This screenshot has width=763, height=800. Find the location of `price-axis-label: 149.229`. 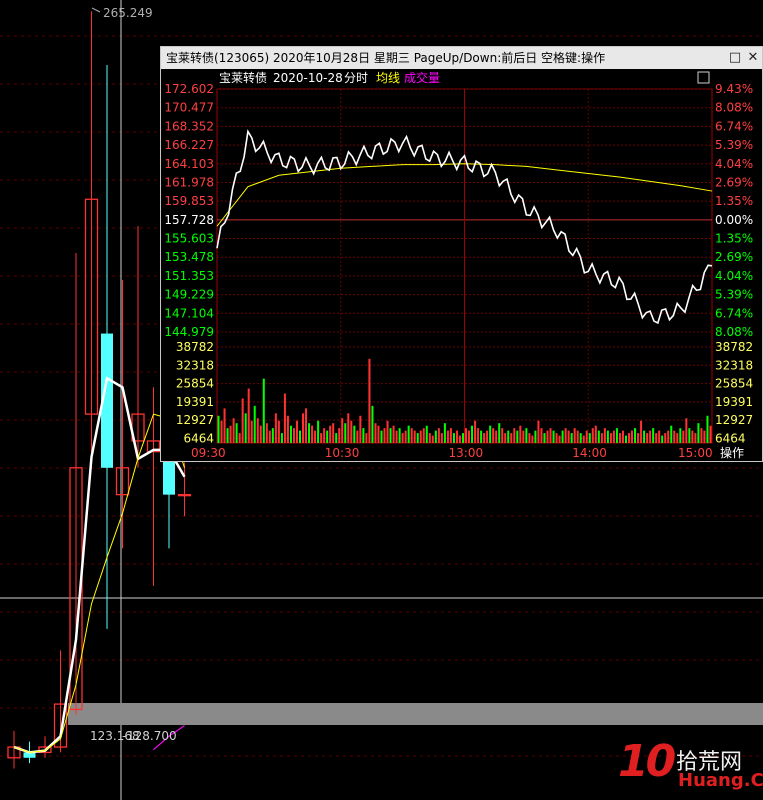

price-axis-label: 149.229 is located at coordinates (189, 295).